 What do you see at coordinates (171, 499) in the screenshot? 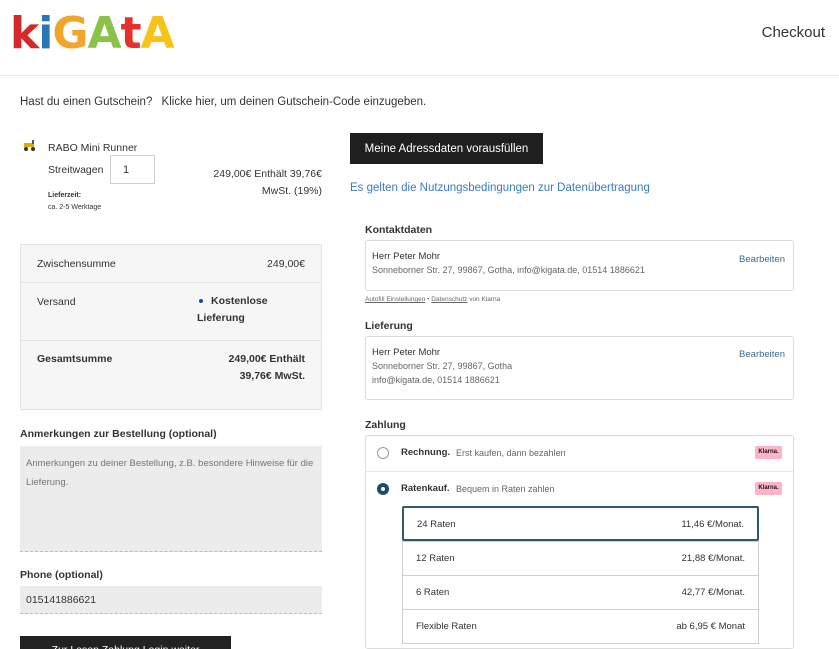
I see `order-notes-field` at bounding box center [171, 499].